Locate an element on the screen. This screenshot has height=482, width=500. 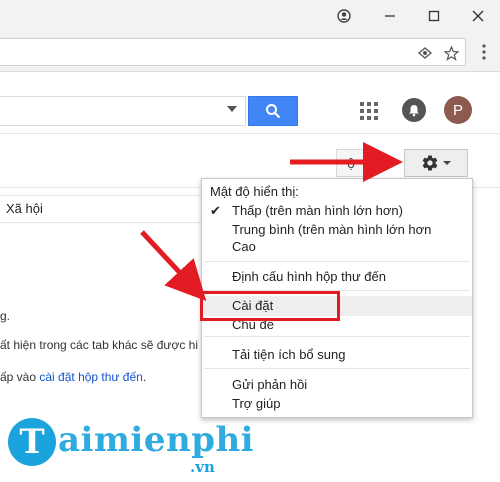
watermark-logo: T aimienphi .vn is located at coordinates (131, 448).